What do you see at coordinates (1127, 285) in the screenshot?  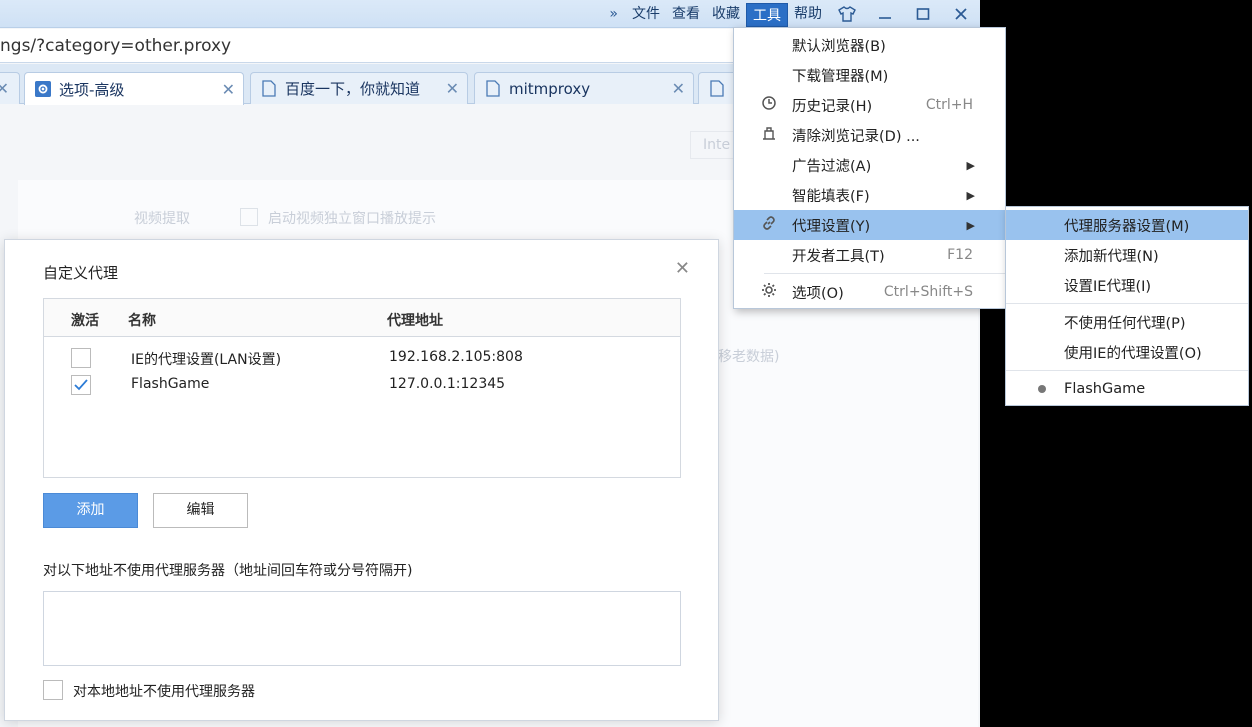 I see `submenu-item-set-ie-proxy: 设置IE代理(I)` at bounding box center [1127, 285].